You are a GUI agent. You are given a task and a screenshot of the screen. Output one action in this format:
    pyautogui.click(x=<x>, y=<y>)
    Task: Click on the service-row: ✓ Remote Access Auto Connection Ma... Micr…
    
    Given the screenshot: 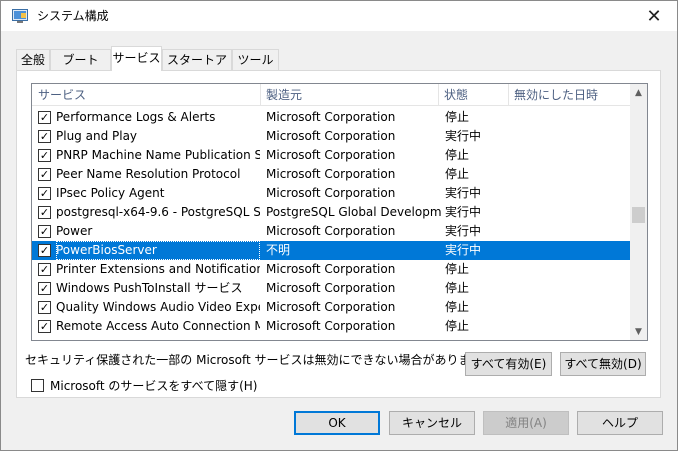 What is the action you would take?
    pyautogui.click(x=331, y=326)
    